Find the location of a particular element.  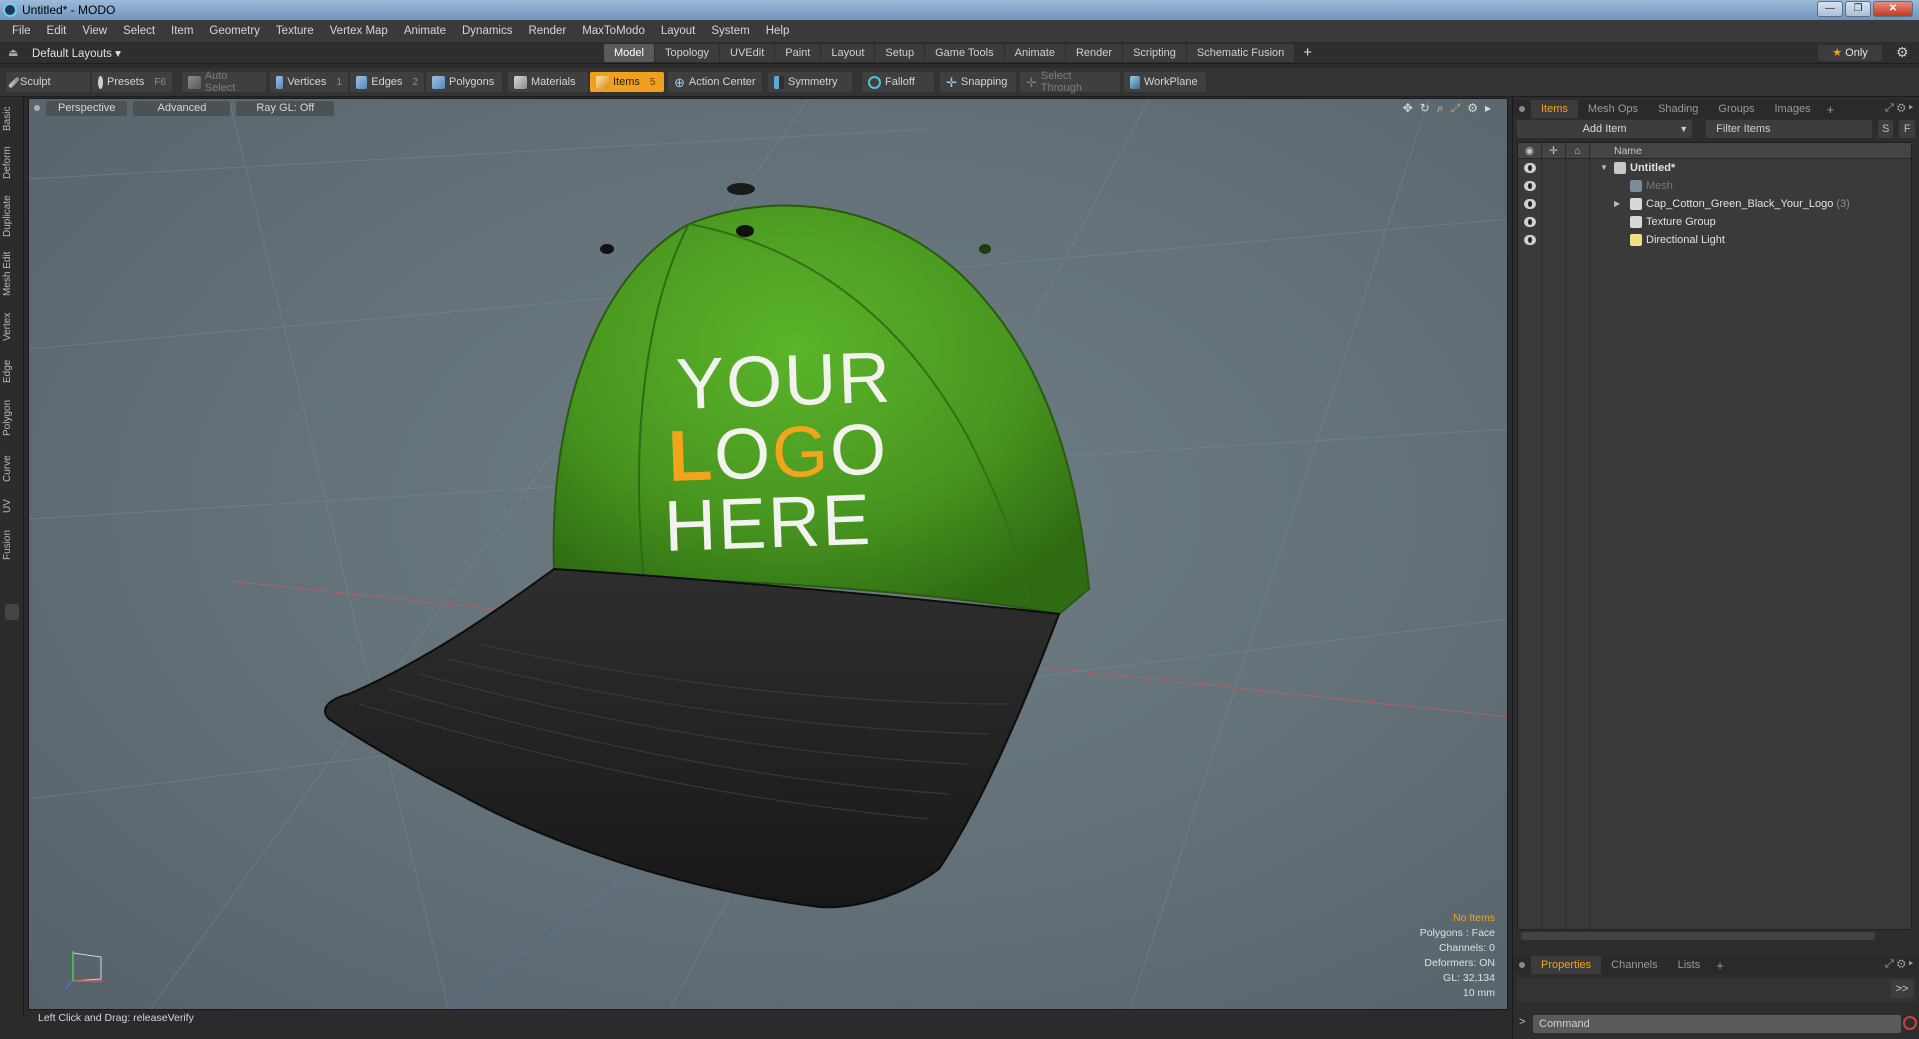

layout-tab-paint: Paint is located at coordinates (798, 53).